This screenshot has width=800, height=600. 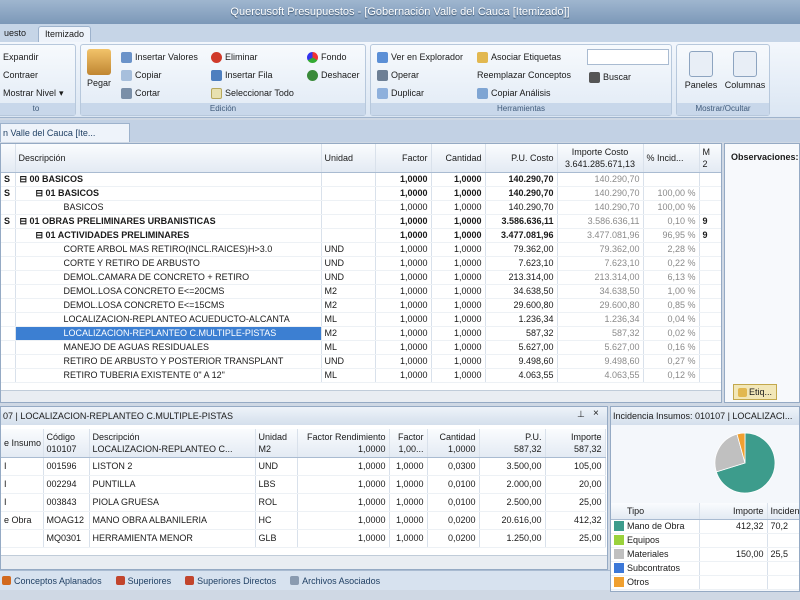 What do you see at coordinates (333, 75) in the screenshot?
I see `deshacer-button: Deshacer` at bounding box center [333, 75].